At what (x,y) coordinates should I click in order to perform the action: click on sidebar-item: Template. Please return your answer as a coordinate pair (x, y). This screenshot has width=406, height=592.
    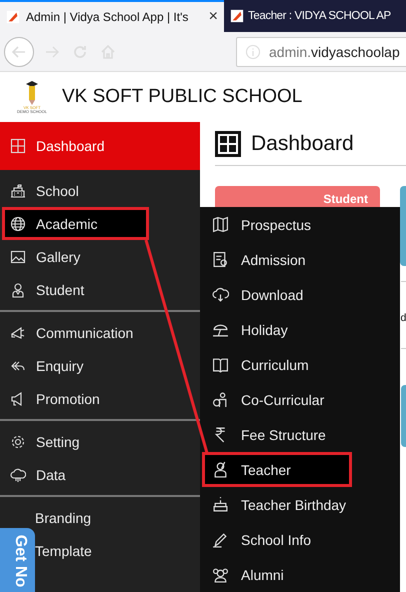
    Looking at the image, I should click on (117, 550).